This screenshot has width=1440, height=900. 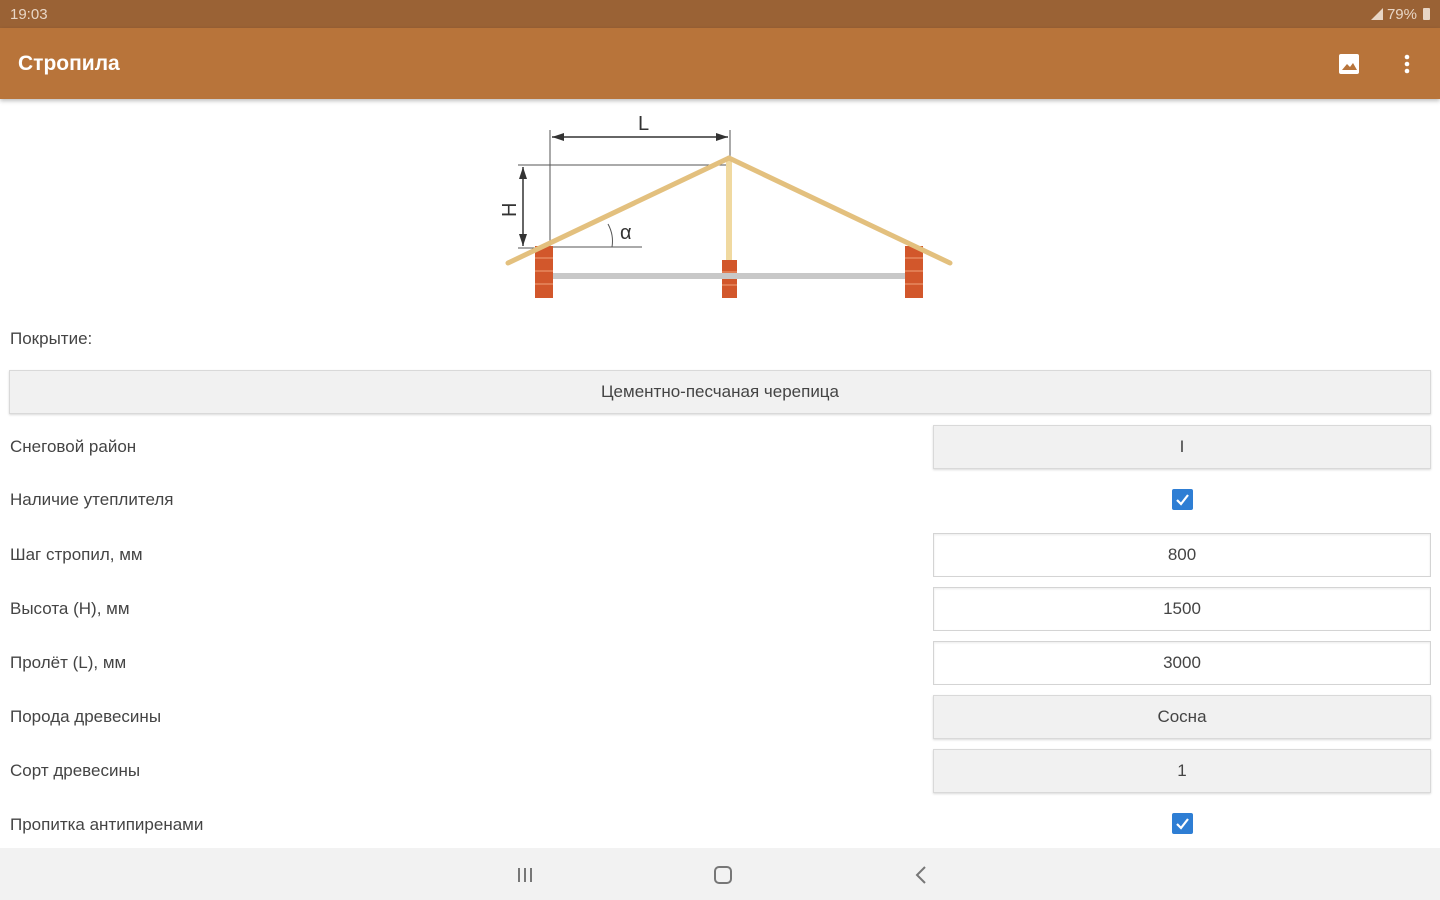 I want to click on diagram-label-l: L, so click(x=643, y=124).